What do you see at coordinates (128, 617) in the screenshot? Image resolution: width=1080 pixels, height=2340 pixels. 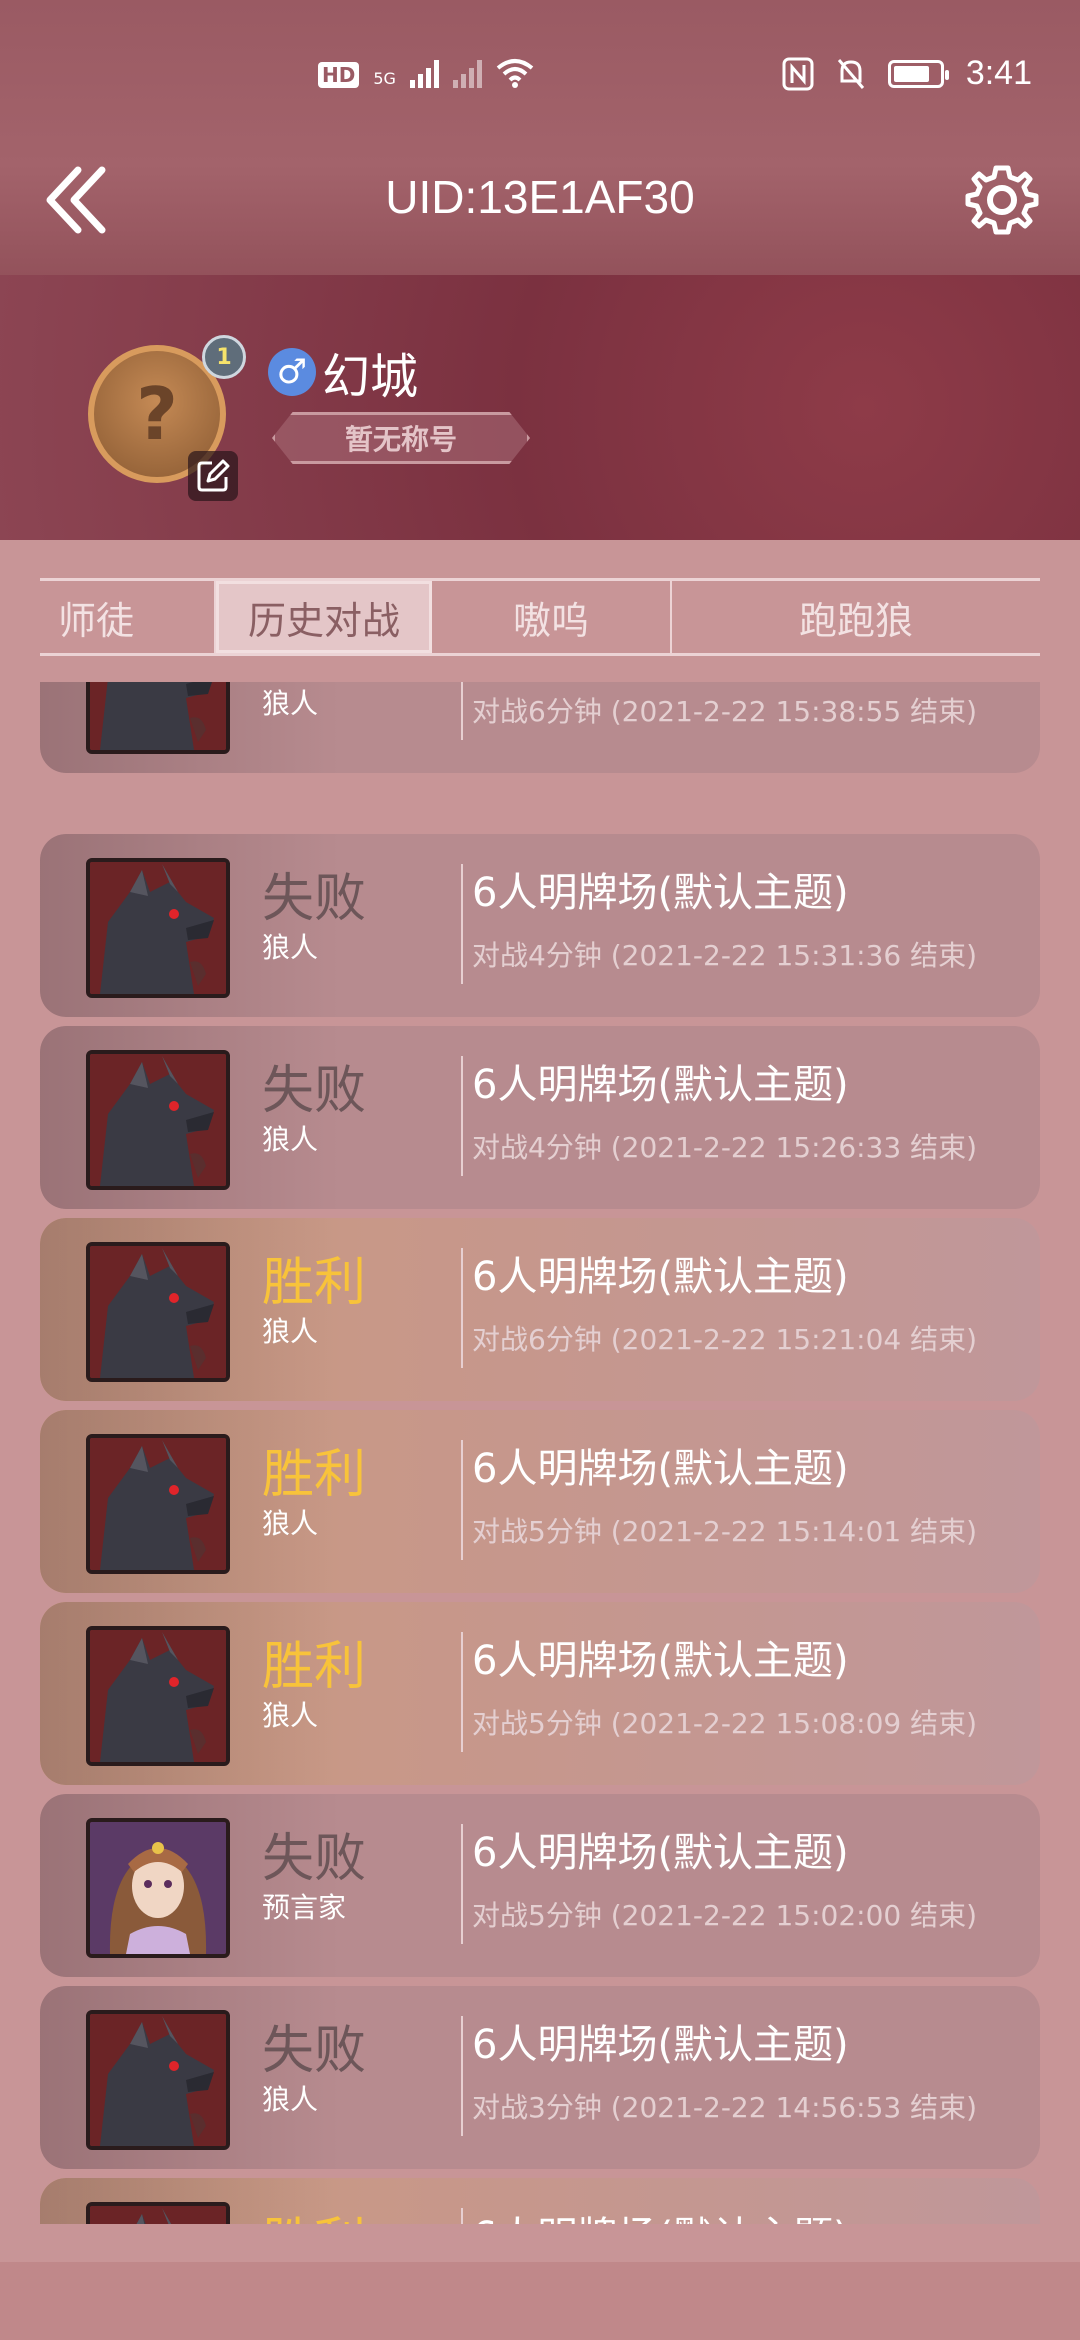 I see `tab-mentorship: 师徒` at bounding box center [128, 617].